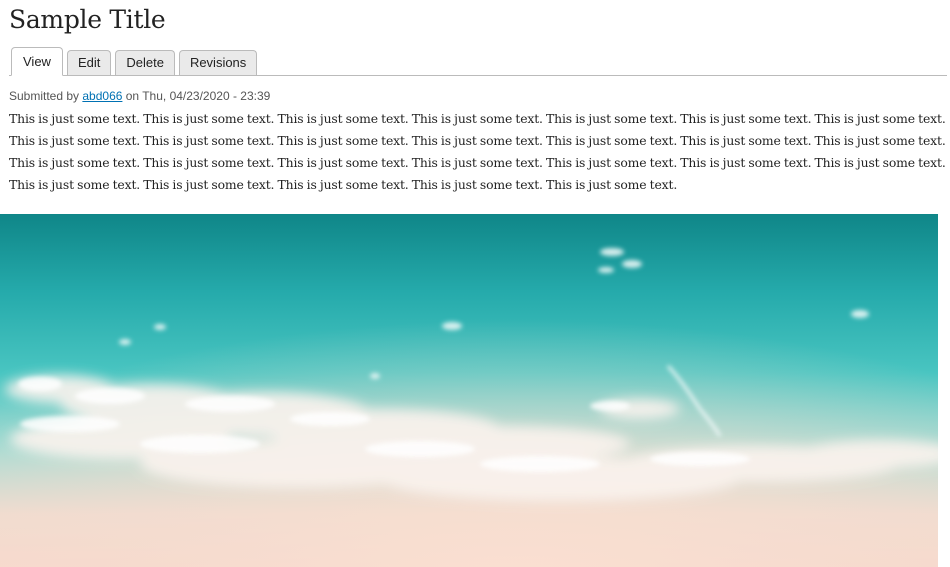 Image resolution: width=950 pixels, height=567 pixels. What do you see at coordinates (87, 19) in the screenshot?
I see `page-title: Sample Title` at bounding box center [87, 19].